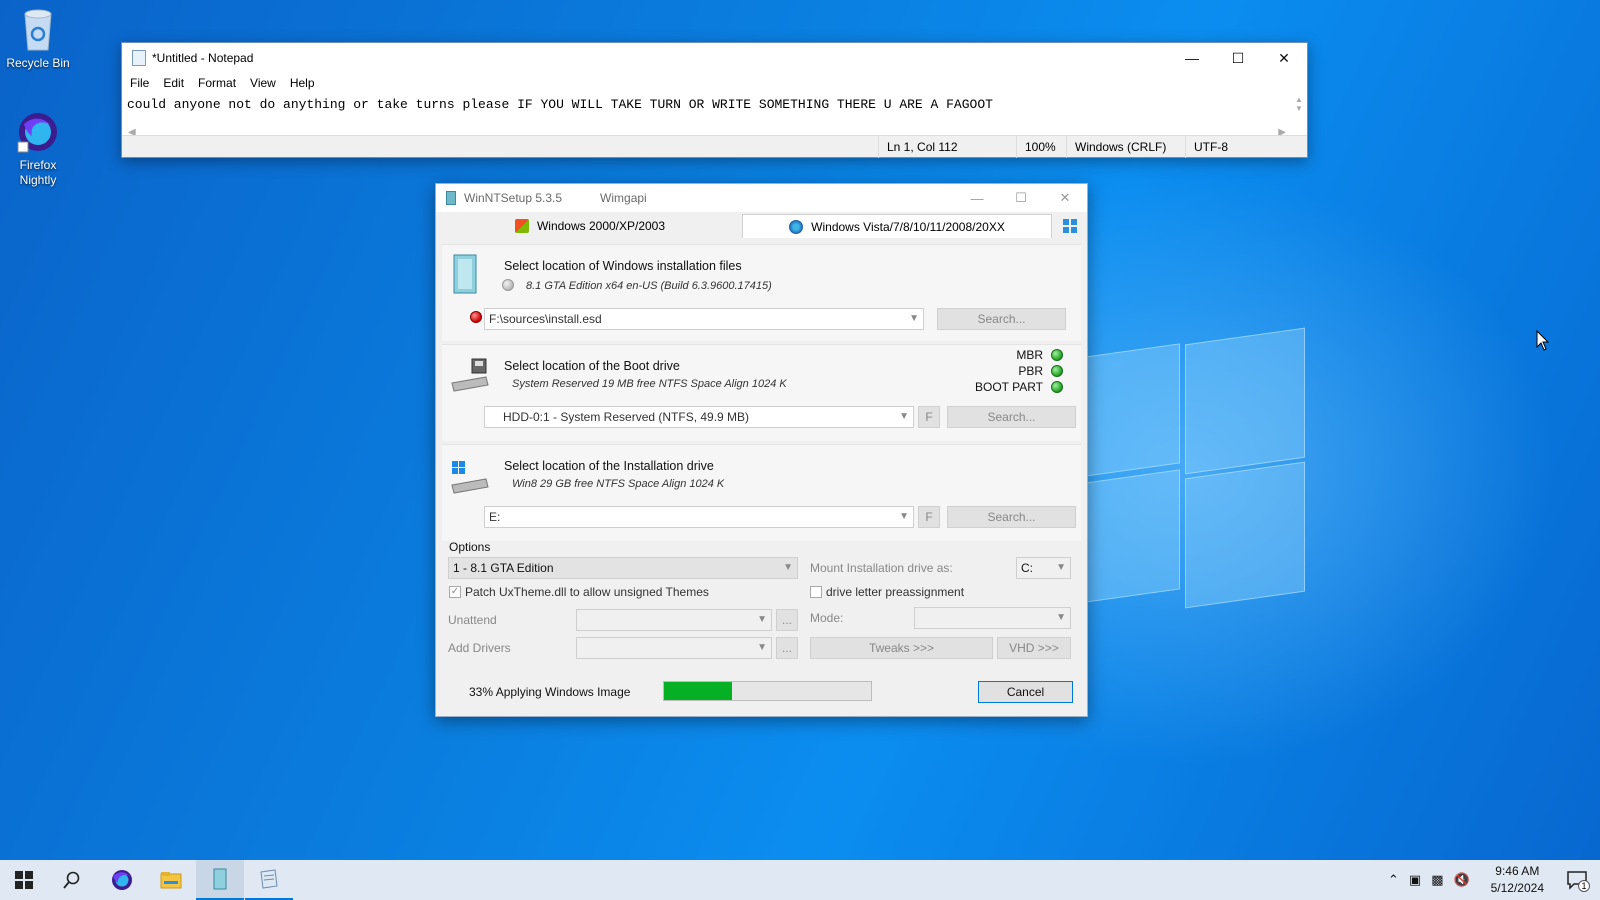  I want to click on status-dot-grey, so click(508, 285).